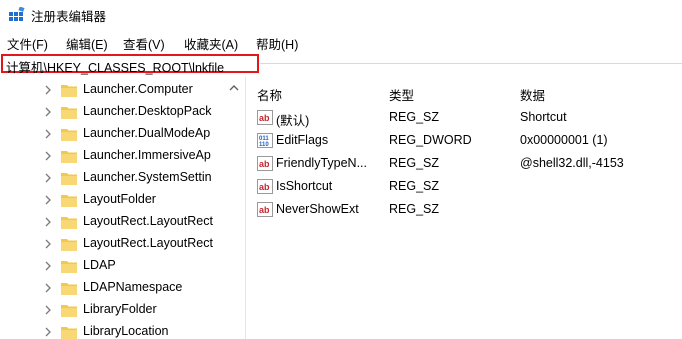 The height and width of the screenshot is (339, 682). I want to click on value-row: ab (默认) REG_SZ Shortcut, so click(464, 118).